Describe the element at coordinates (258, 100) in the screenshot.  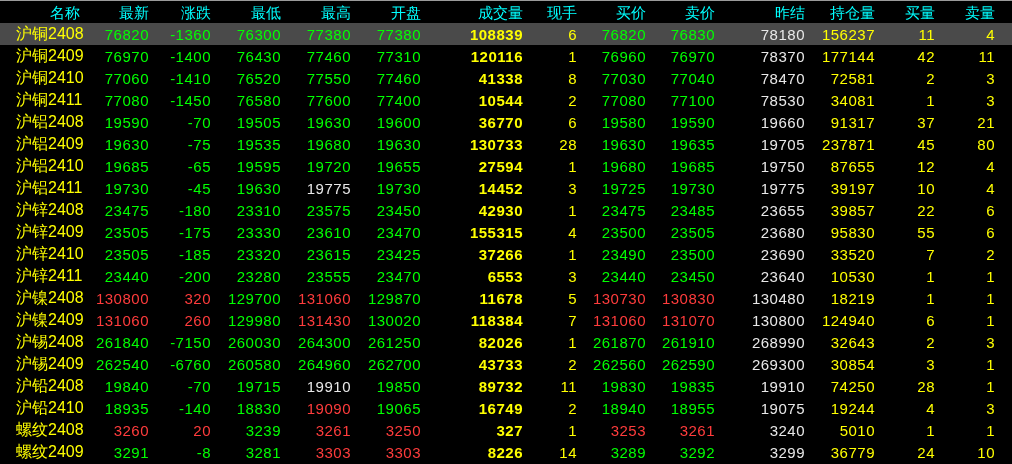
I see `price-cell-text: 76580` at that location.